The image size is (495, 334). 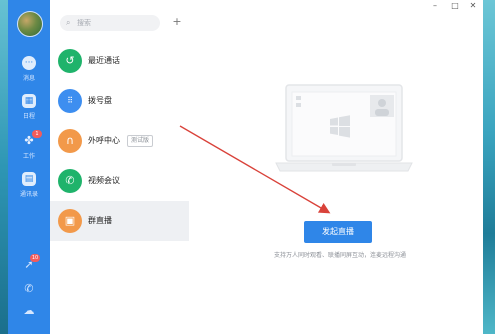 What do you see at coordinates (489, 167) in the screenshot?
I see `desktop-background-right` at bounding box center [489, 167].